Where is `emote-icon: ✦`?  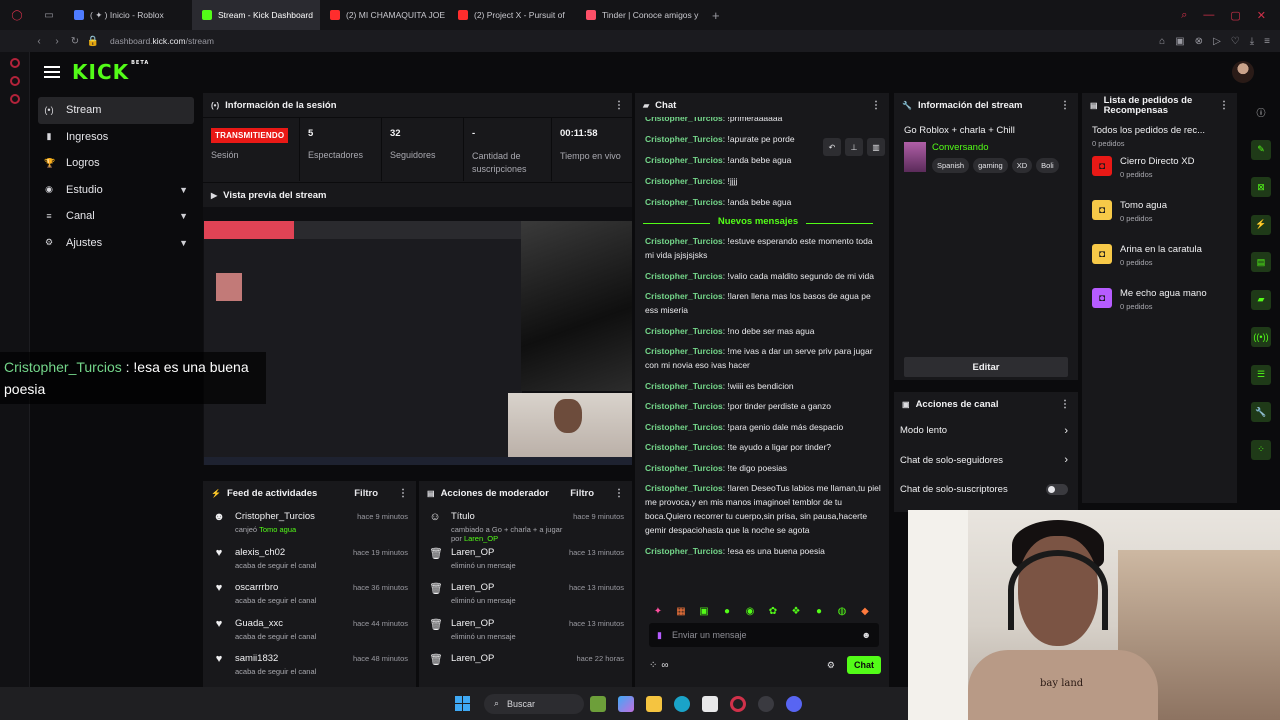 emote-icon: ✦ is located at coordinates (658, 611).